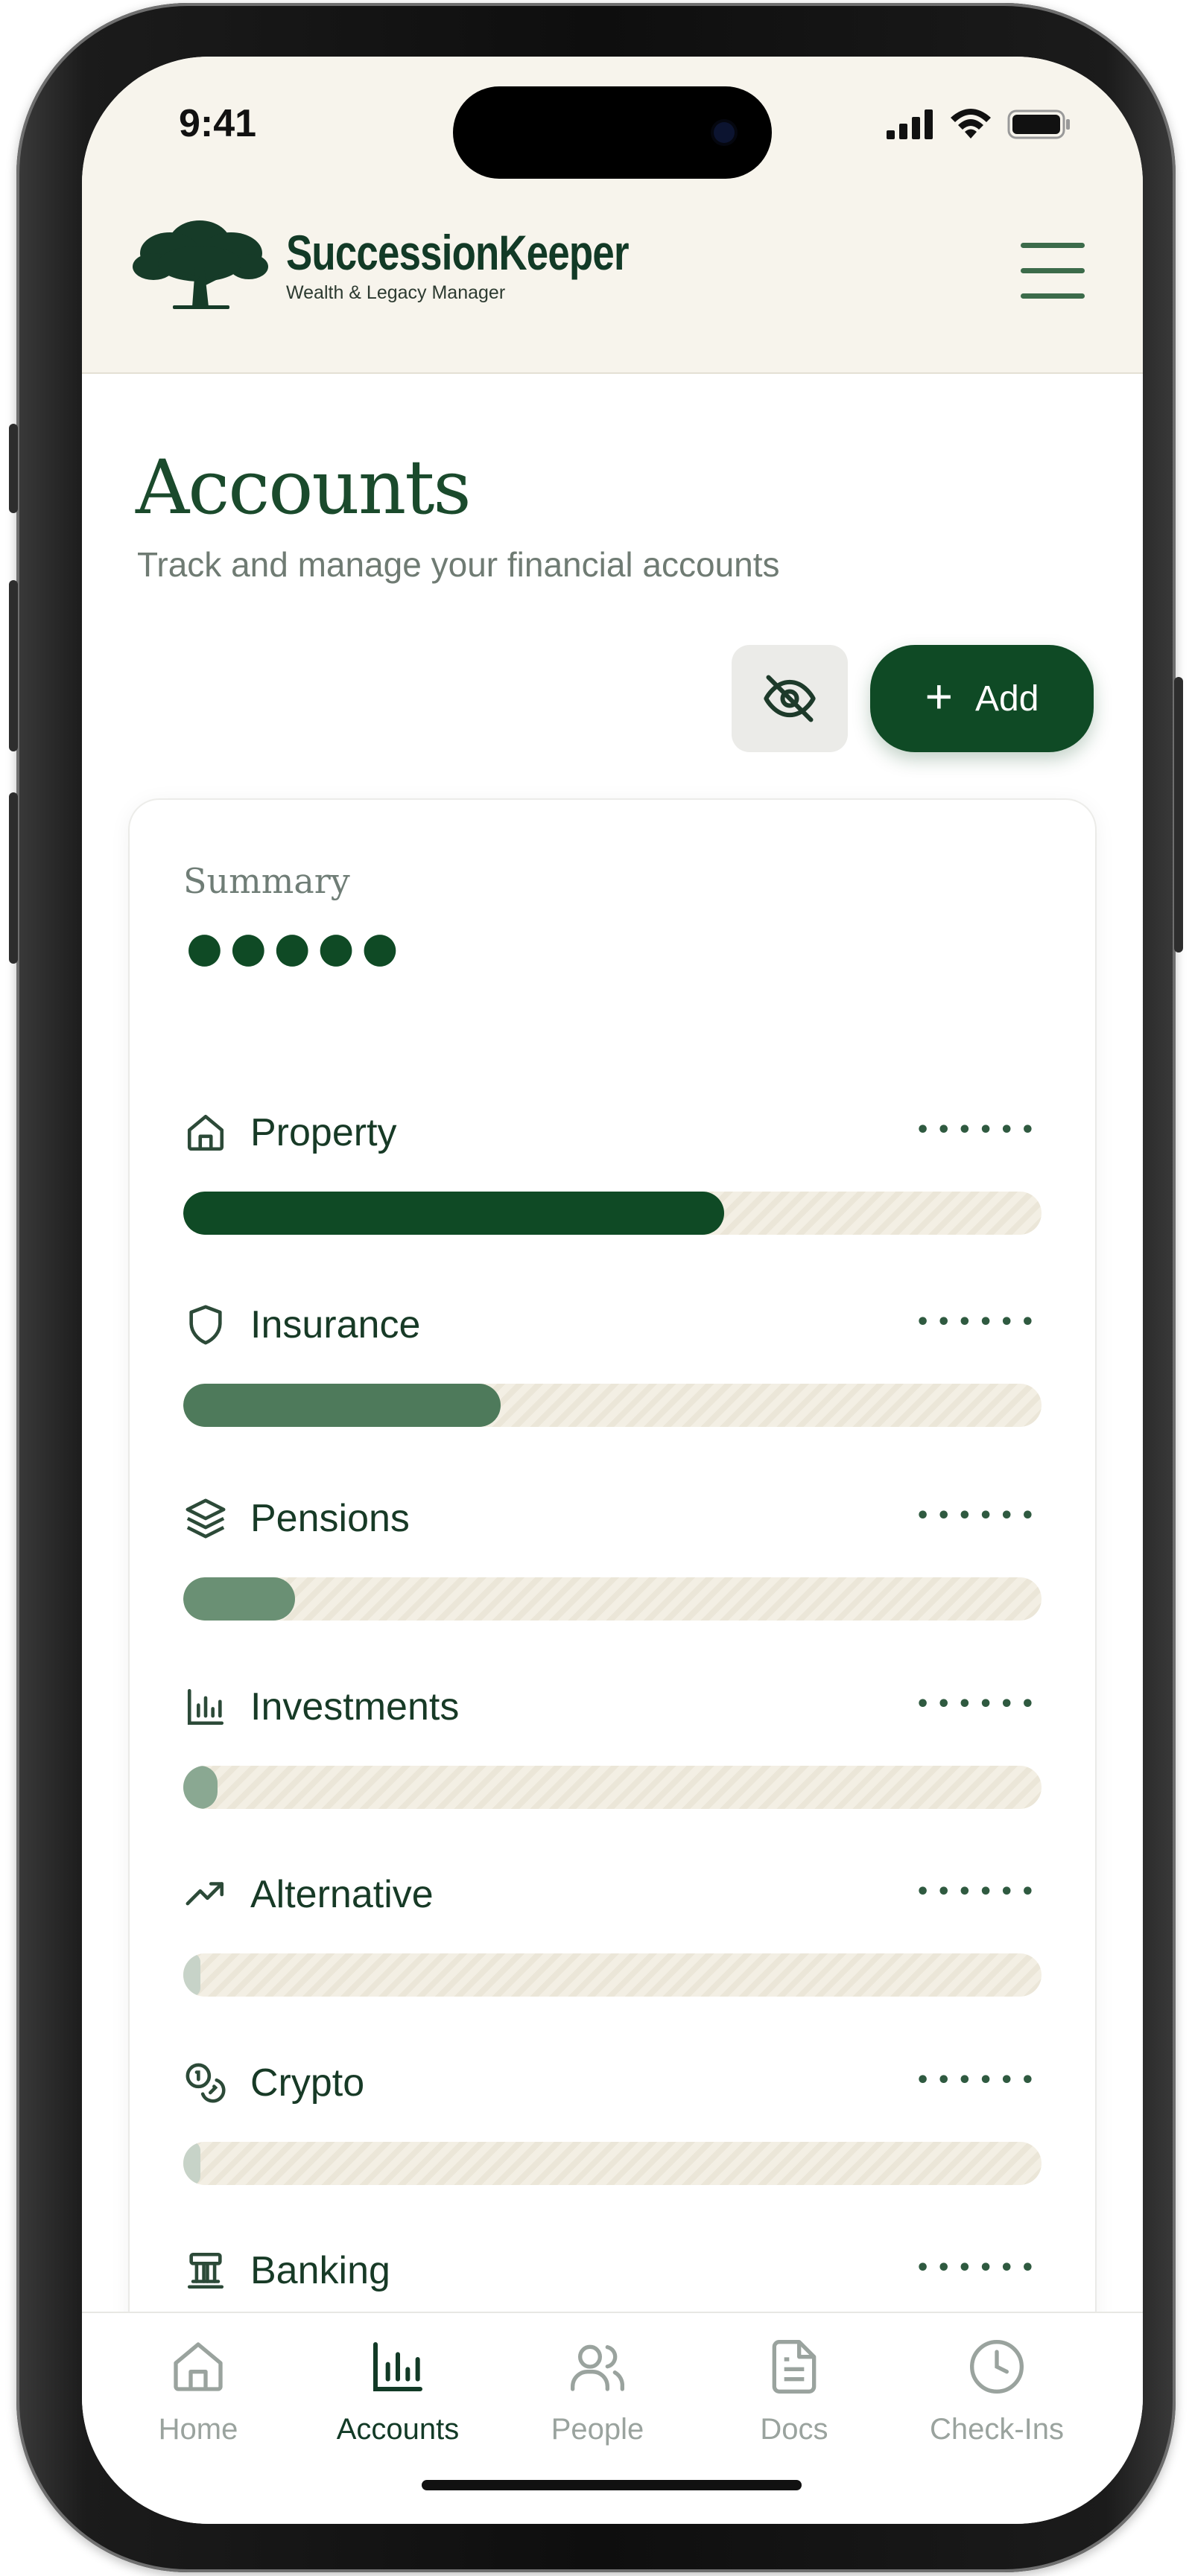 The width and height of the screenshot is (1192, 2576). What do you see at coordinates (971, 124) in the screenshot?
I see `wifi-icon` at bounding box center [971, 124].